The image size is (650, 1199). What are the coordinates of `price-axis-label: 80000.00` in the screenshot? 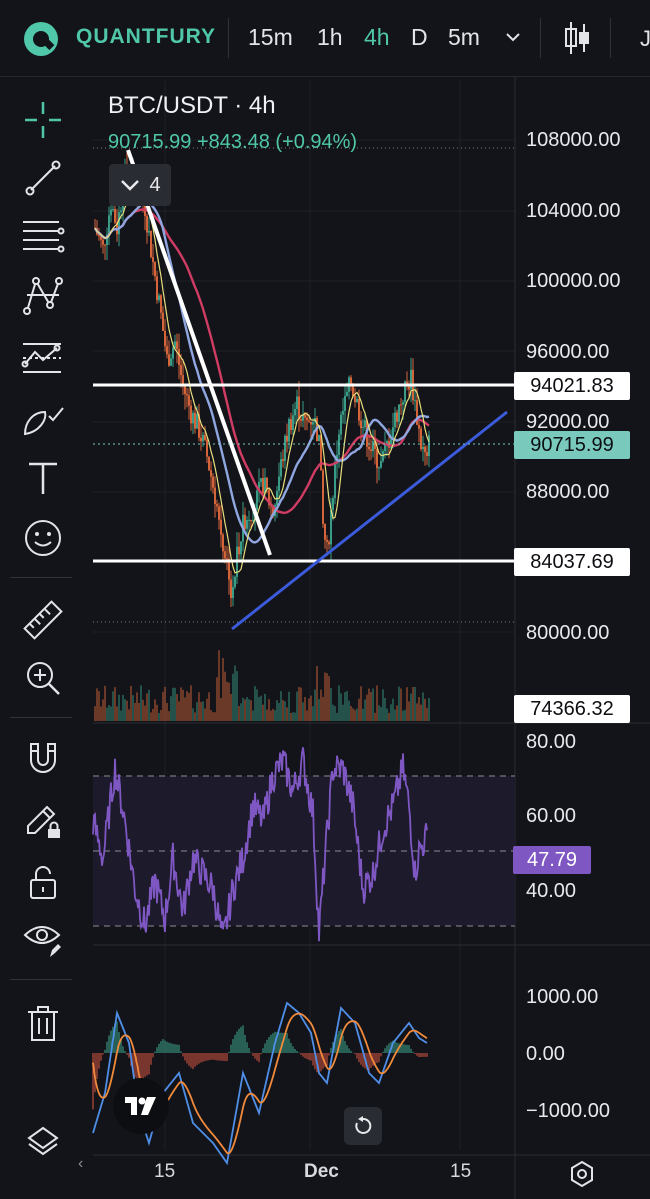 It's located at (568, 633).